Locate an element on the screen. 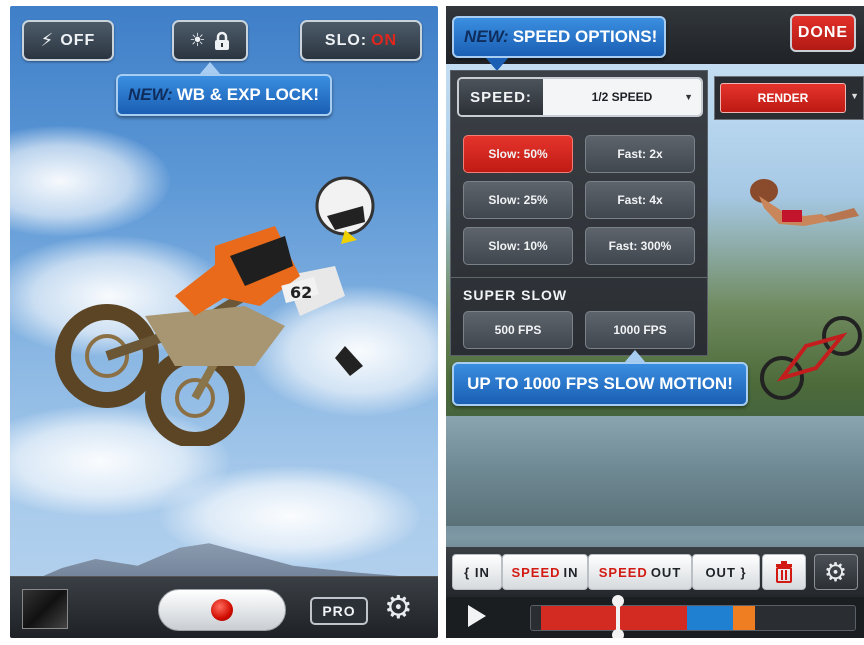  super-slow-1000fps: 1000 FPS is located at coordinates (640, 330).